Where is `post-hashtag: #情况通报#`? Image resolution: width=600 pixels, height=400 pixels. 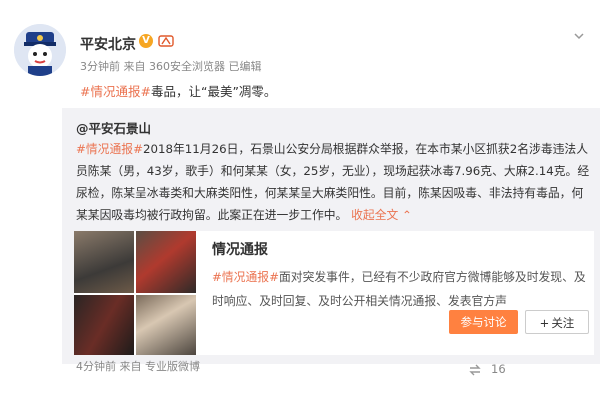
post-hashtag: #情况通报# is located at coordinates (115, 91).